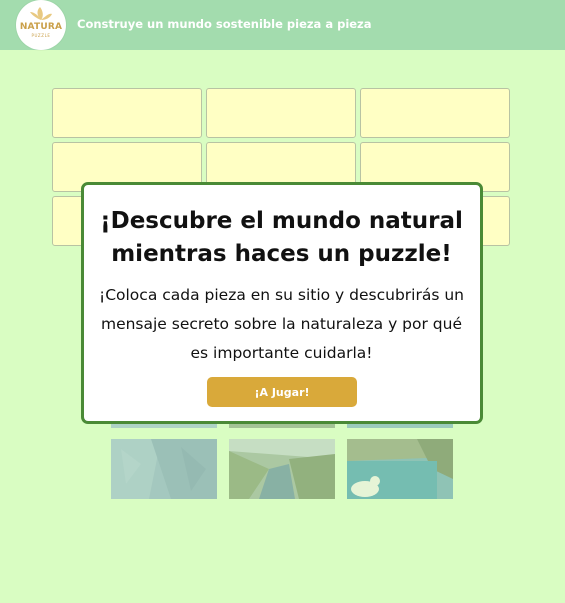  Describe the element at coordinates (400, 469) in the screenshot. I see `puzzle-piece-lake-mountains` at that location.